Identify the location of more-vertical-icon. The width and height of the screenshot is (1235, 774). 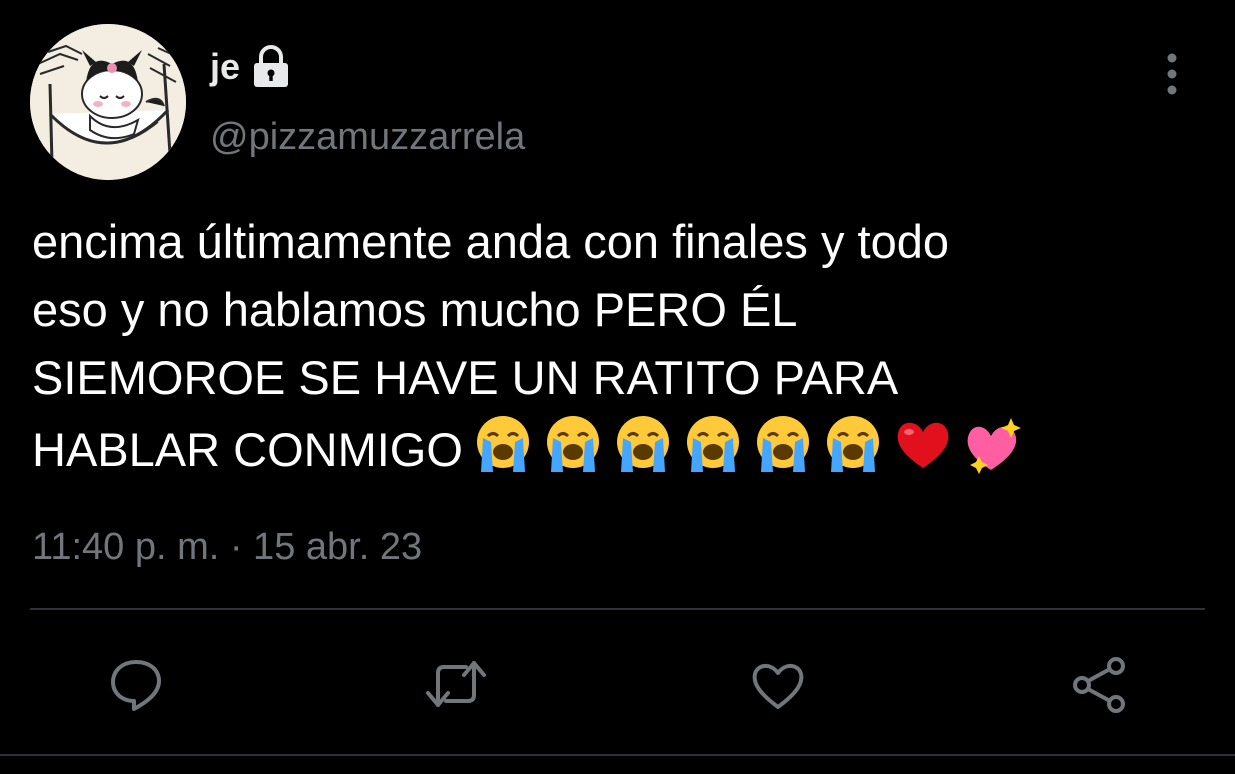
(1172, 74).